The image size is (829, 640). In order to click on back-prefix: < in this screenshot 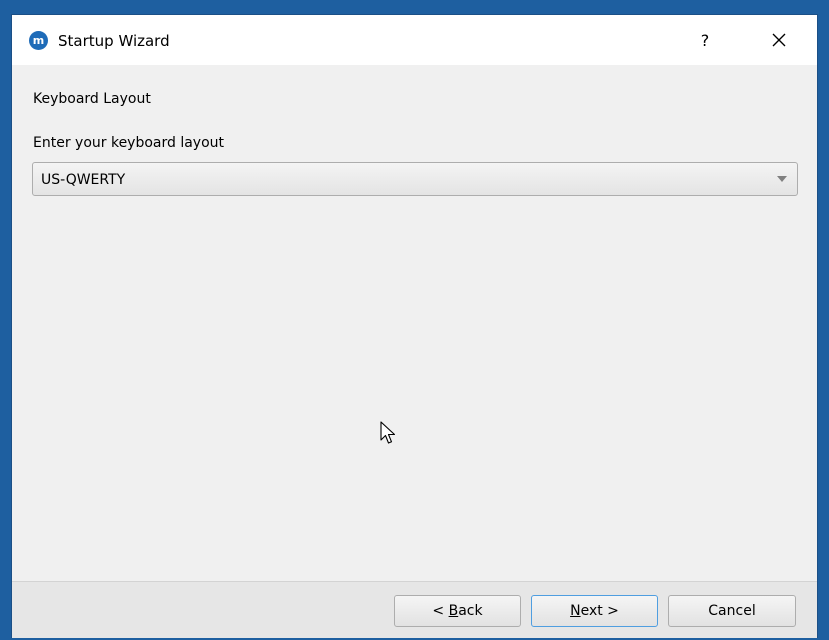, I will do `click(440, 611)`.